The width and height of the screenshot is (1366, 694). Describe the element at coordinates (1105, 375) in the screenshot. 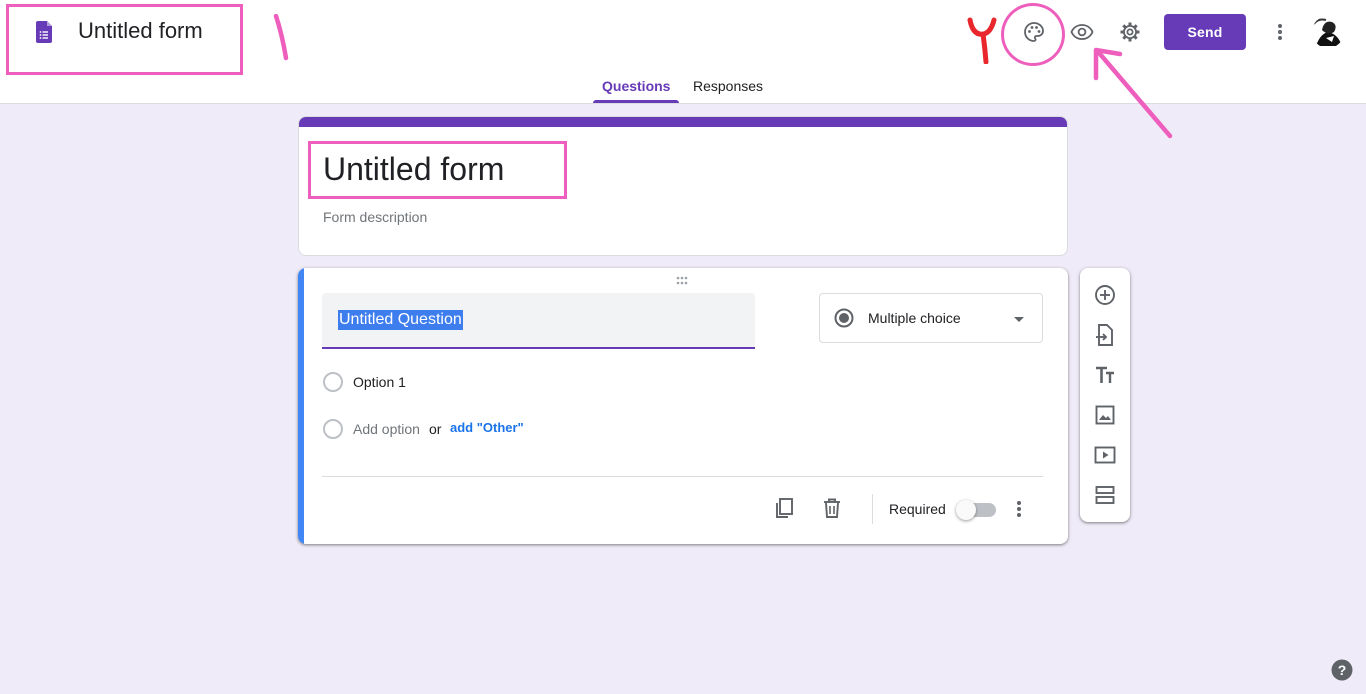

I see `title-text-icon` at that location.